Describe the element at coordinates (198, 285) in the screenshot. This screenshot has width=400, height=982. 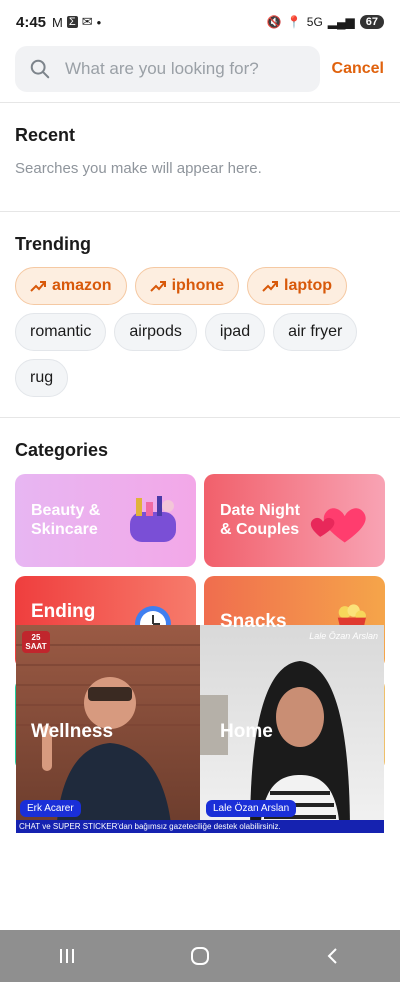
I see `chip-label: iphone` at that location.